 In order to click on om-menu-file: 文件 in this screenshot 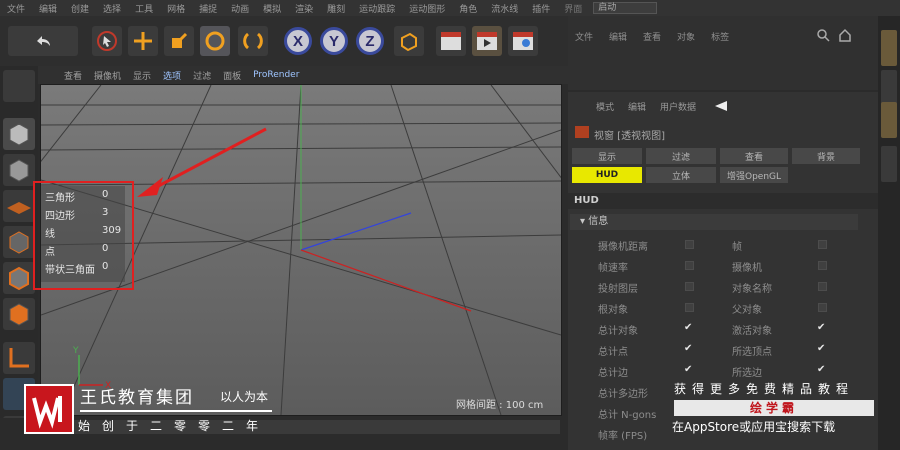, I will do `click(584, 36)`.